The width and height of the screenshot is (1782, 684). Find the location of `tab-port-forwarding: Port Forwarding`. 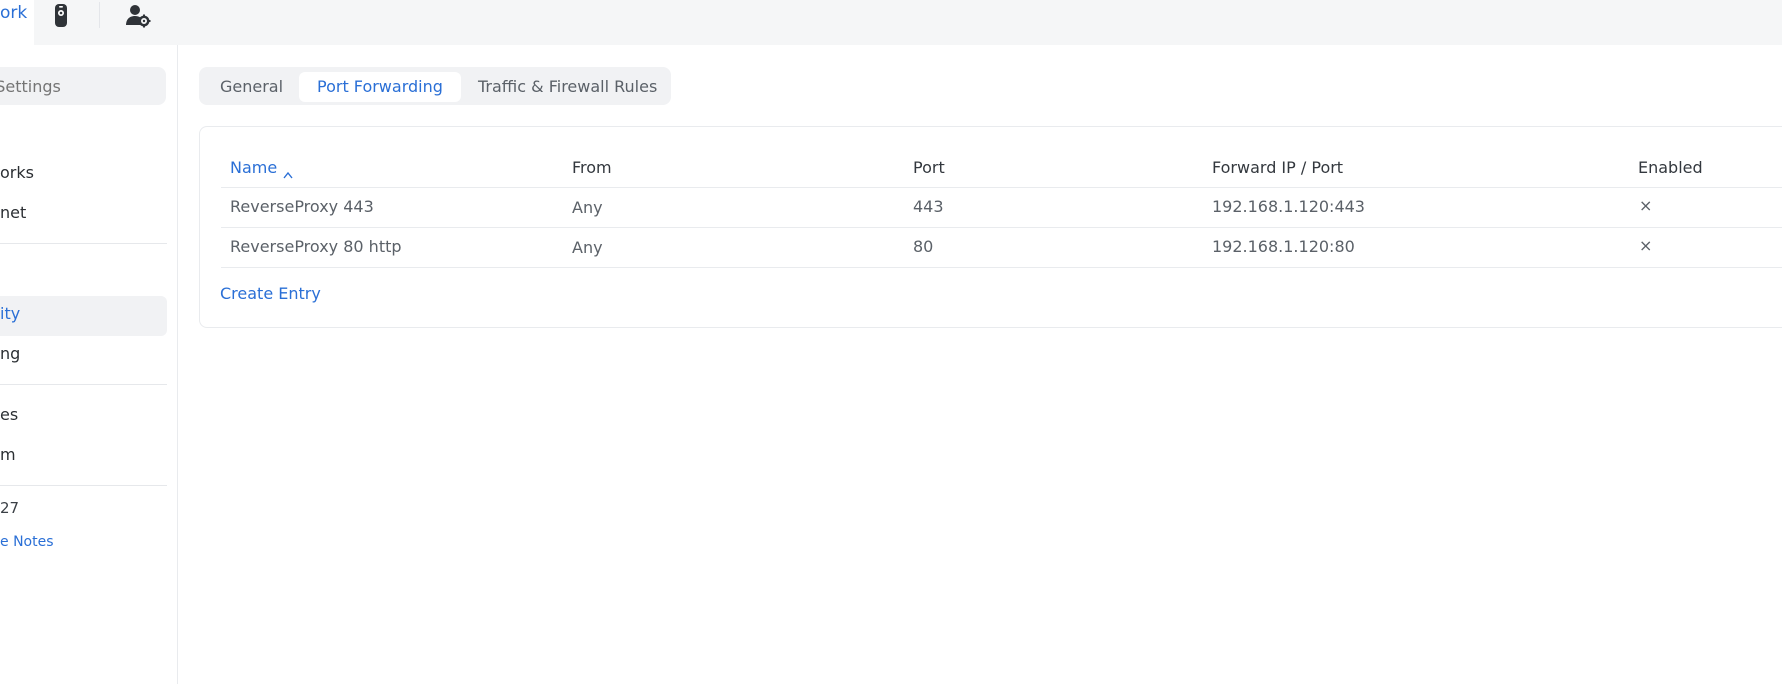

tab-port-forwarding: Port Forwarding is located at coordinates (380, 87).